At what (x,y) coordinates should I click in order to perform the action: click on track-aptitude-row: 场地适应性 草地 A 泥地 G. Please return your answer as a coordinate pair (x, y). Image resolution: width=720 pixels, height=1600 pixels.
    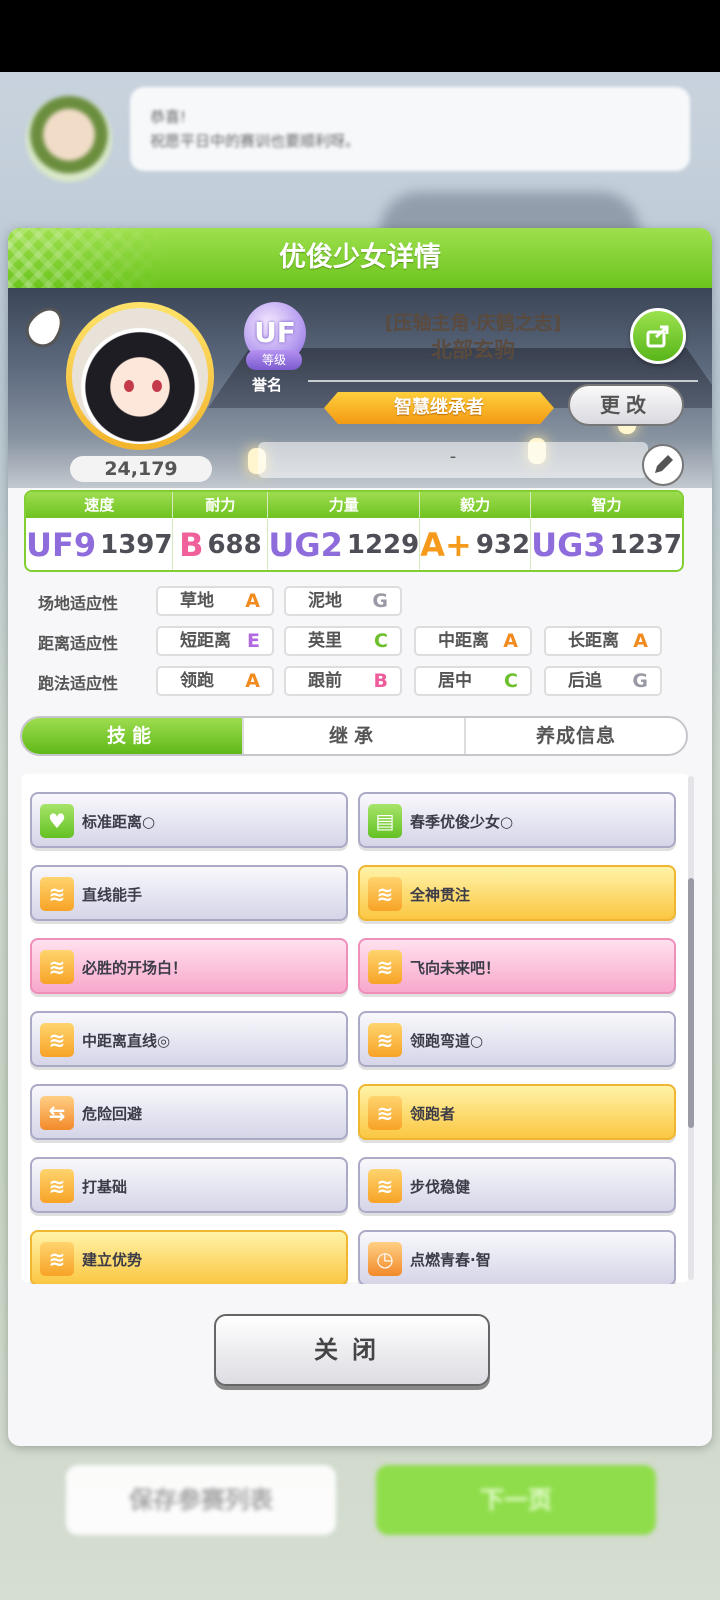
    Looking at the image, I should click on (368, 601).